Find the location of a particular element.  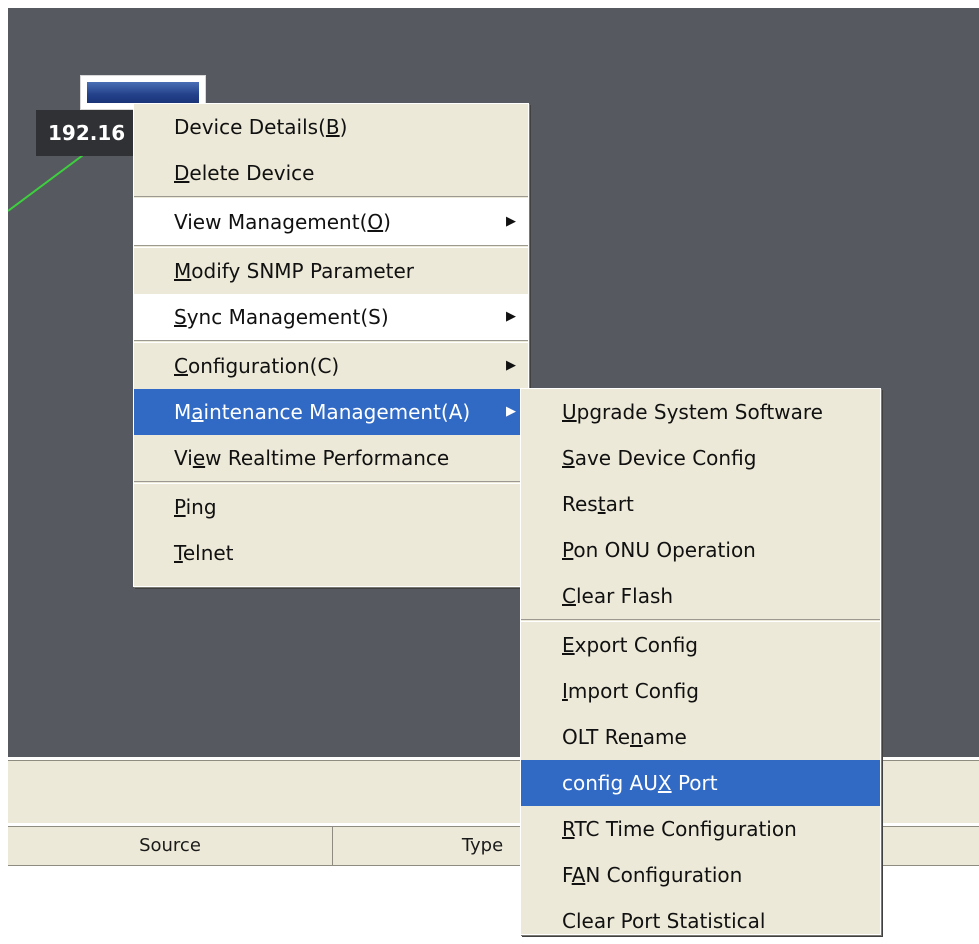

menu-item-mnemonic: M is located at coordinates (183, 271).